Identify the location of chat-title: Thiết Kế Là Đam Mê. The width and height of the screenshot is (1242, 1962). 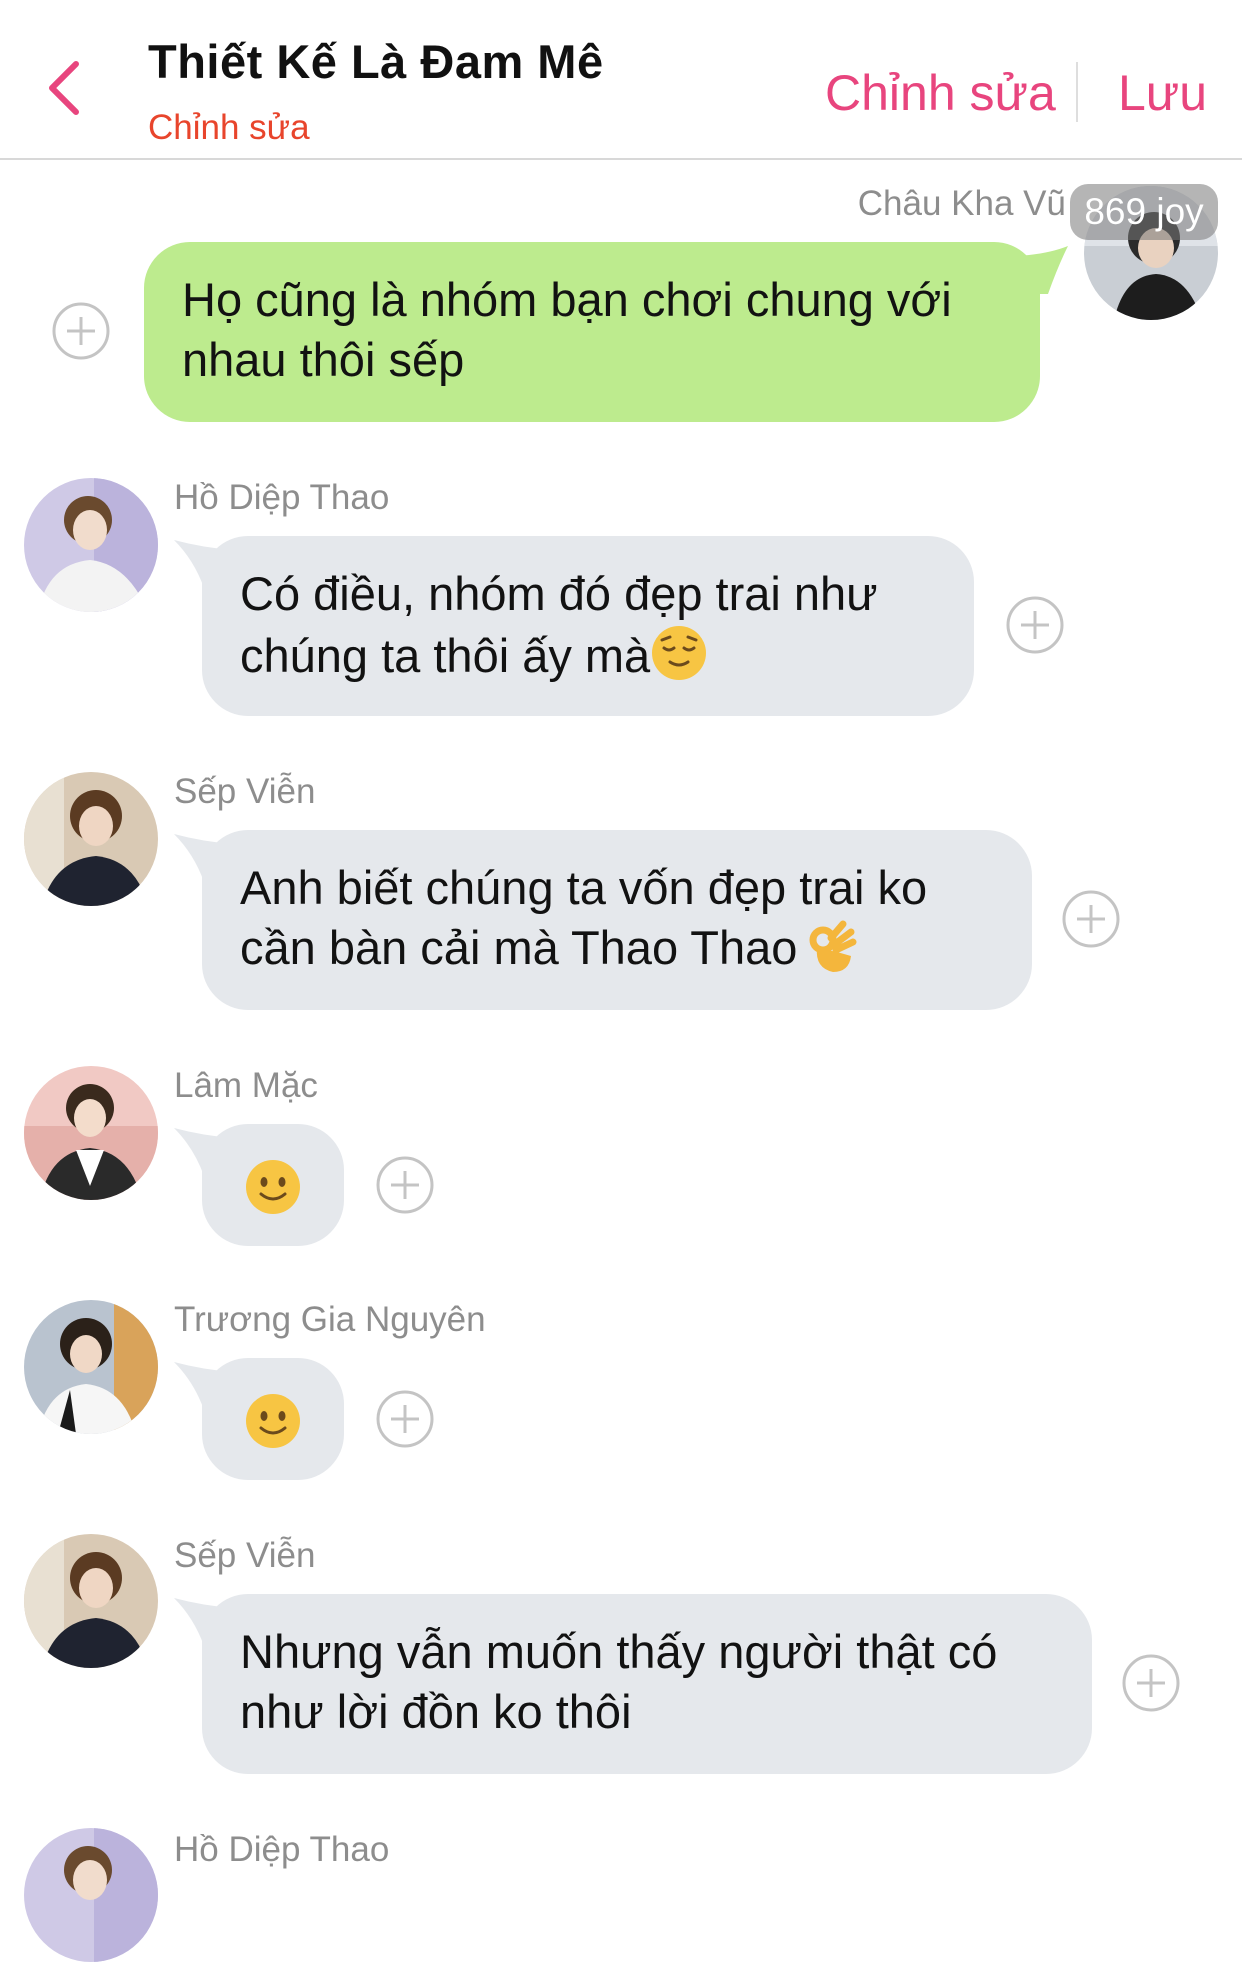
(376, 61).